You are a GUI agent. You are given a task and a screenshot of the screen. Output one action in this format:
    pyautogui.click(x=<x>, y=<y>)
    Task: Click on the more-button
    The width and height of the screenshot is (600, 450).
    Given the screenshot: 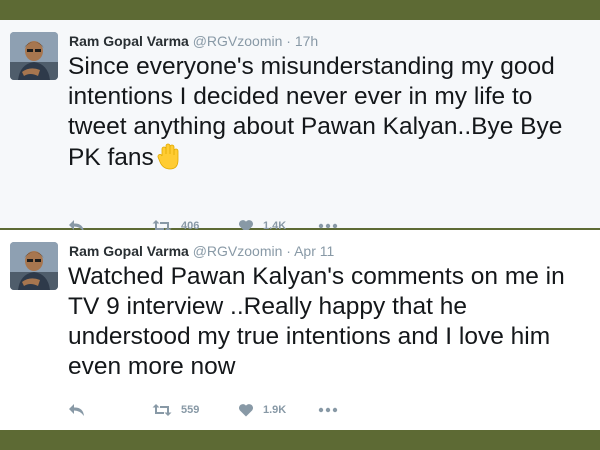 What is the action you would take?
    pyautogui.click(x=328, y=410)
    